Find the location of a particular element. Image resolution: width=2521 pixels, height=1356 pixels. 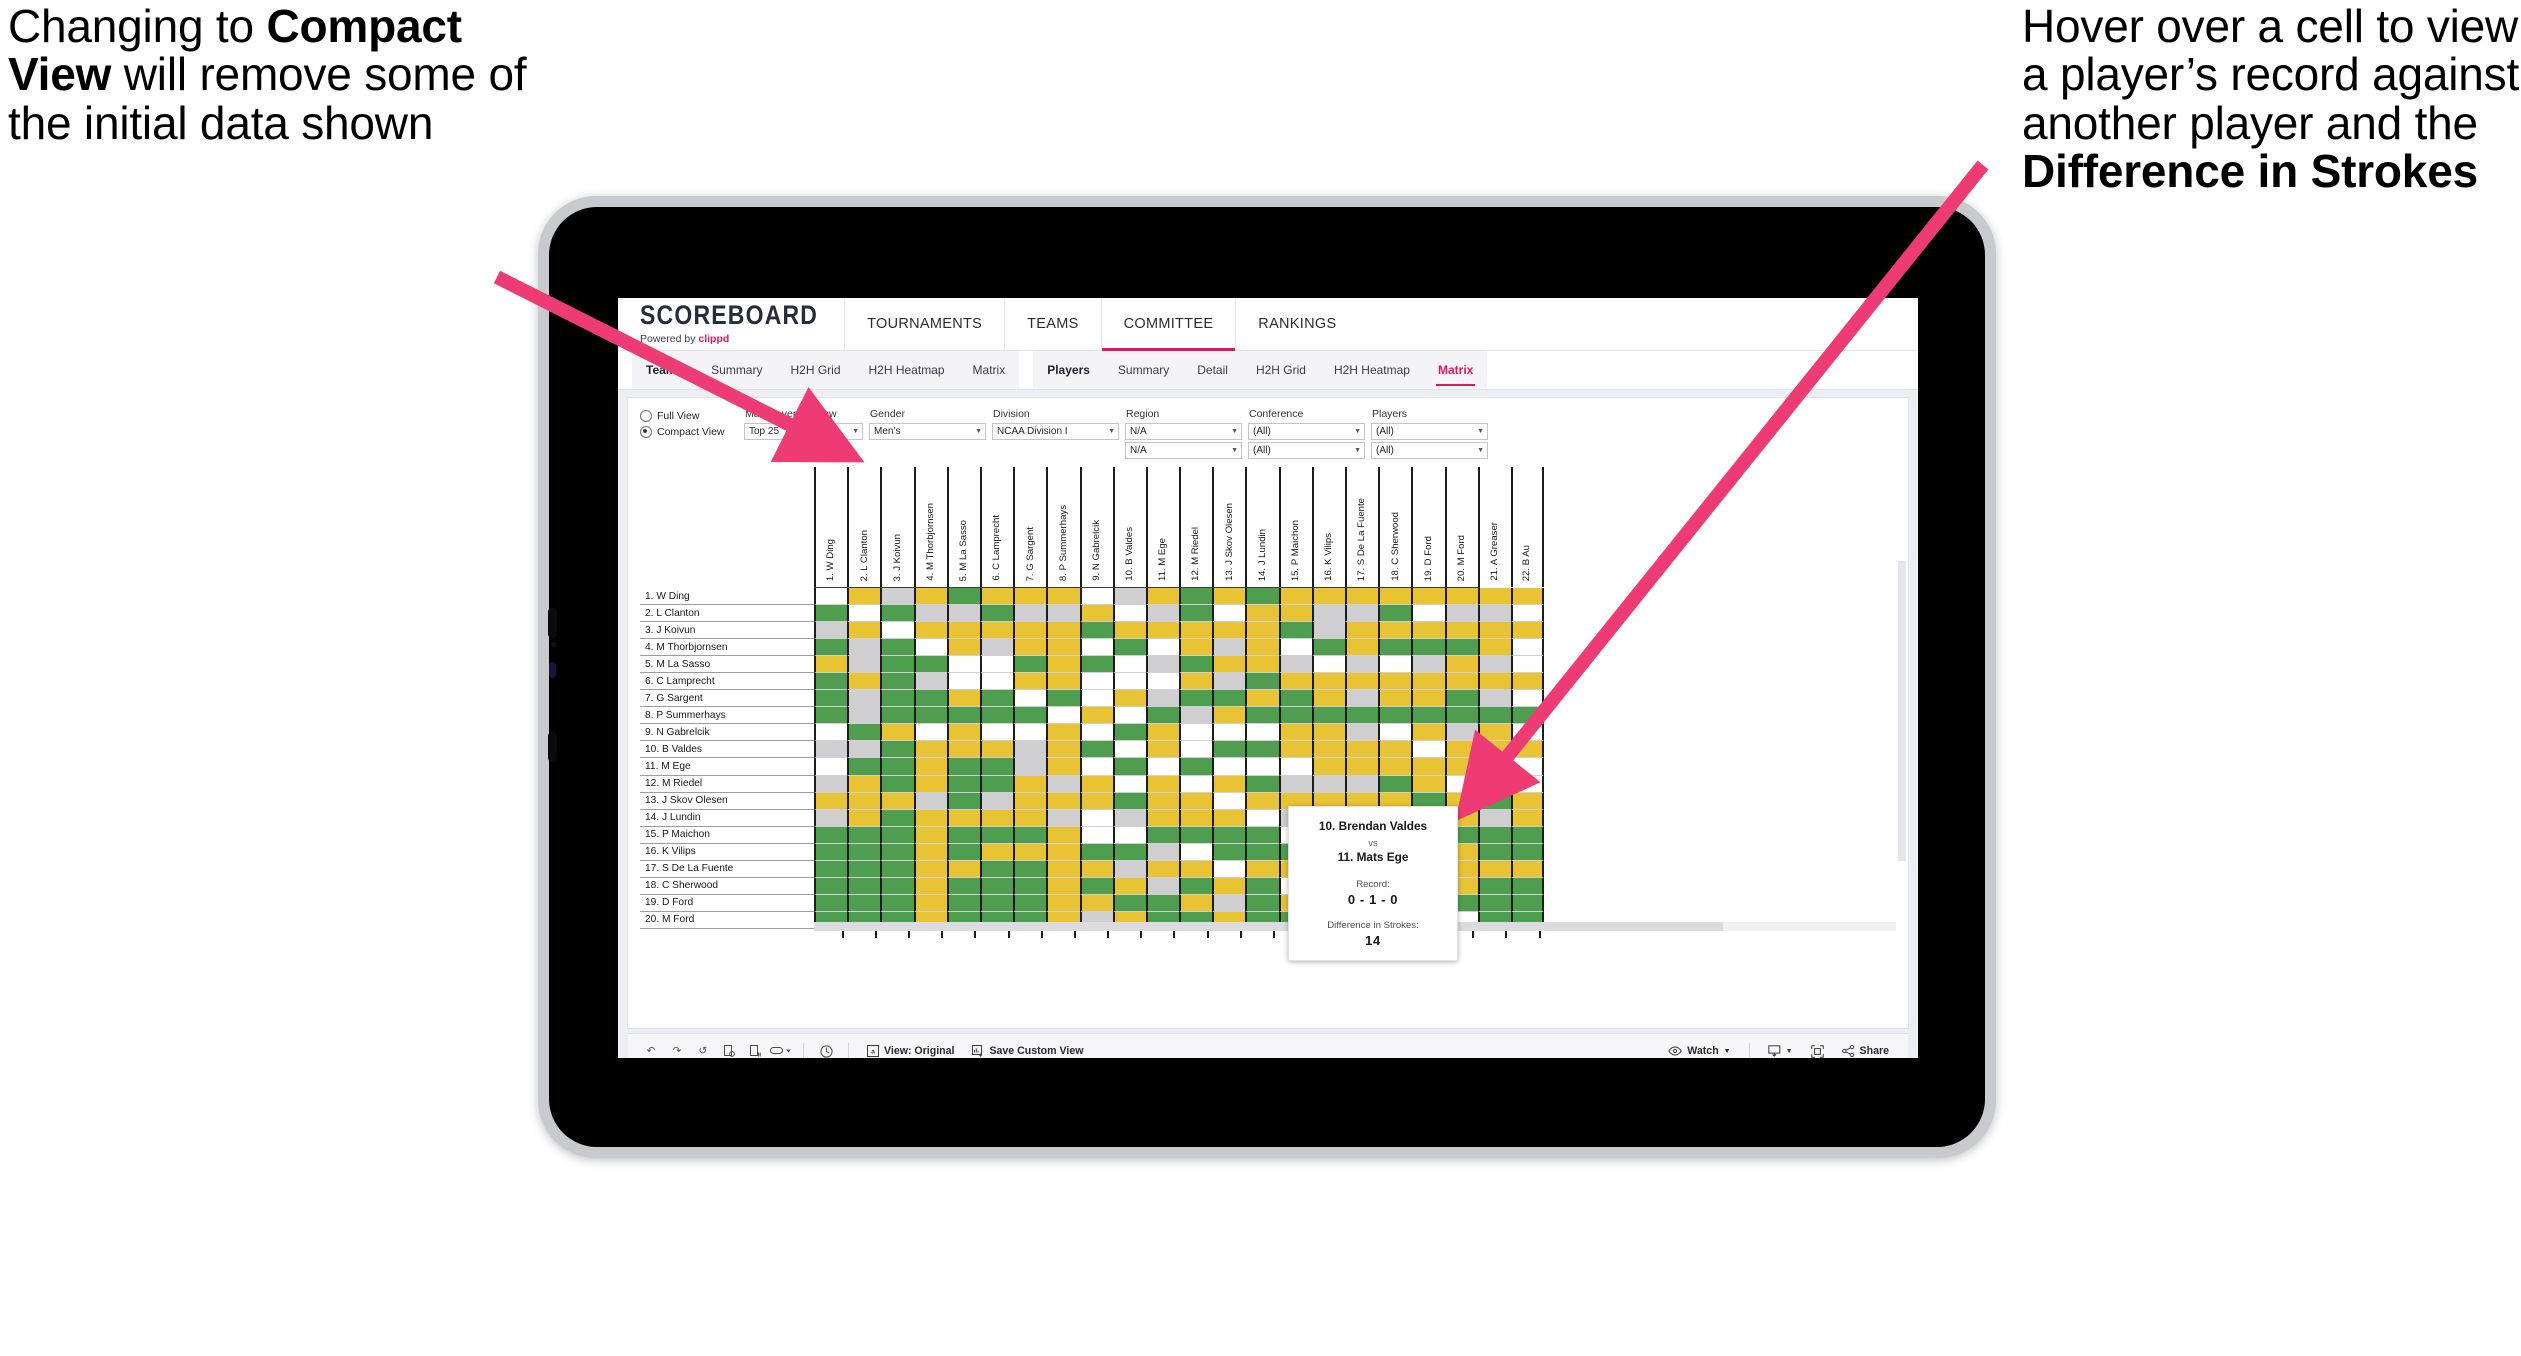

matrix-row-label: 8. P Summerhays is located at coordinates (727, 716).